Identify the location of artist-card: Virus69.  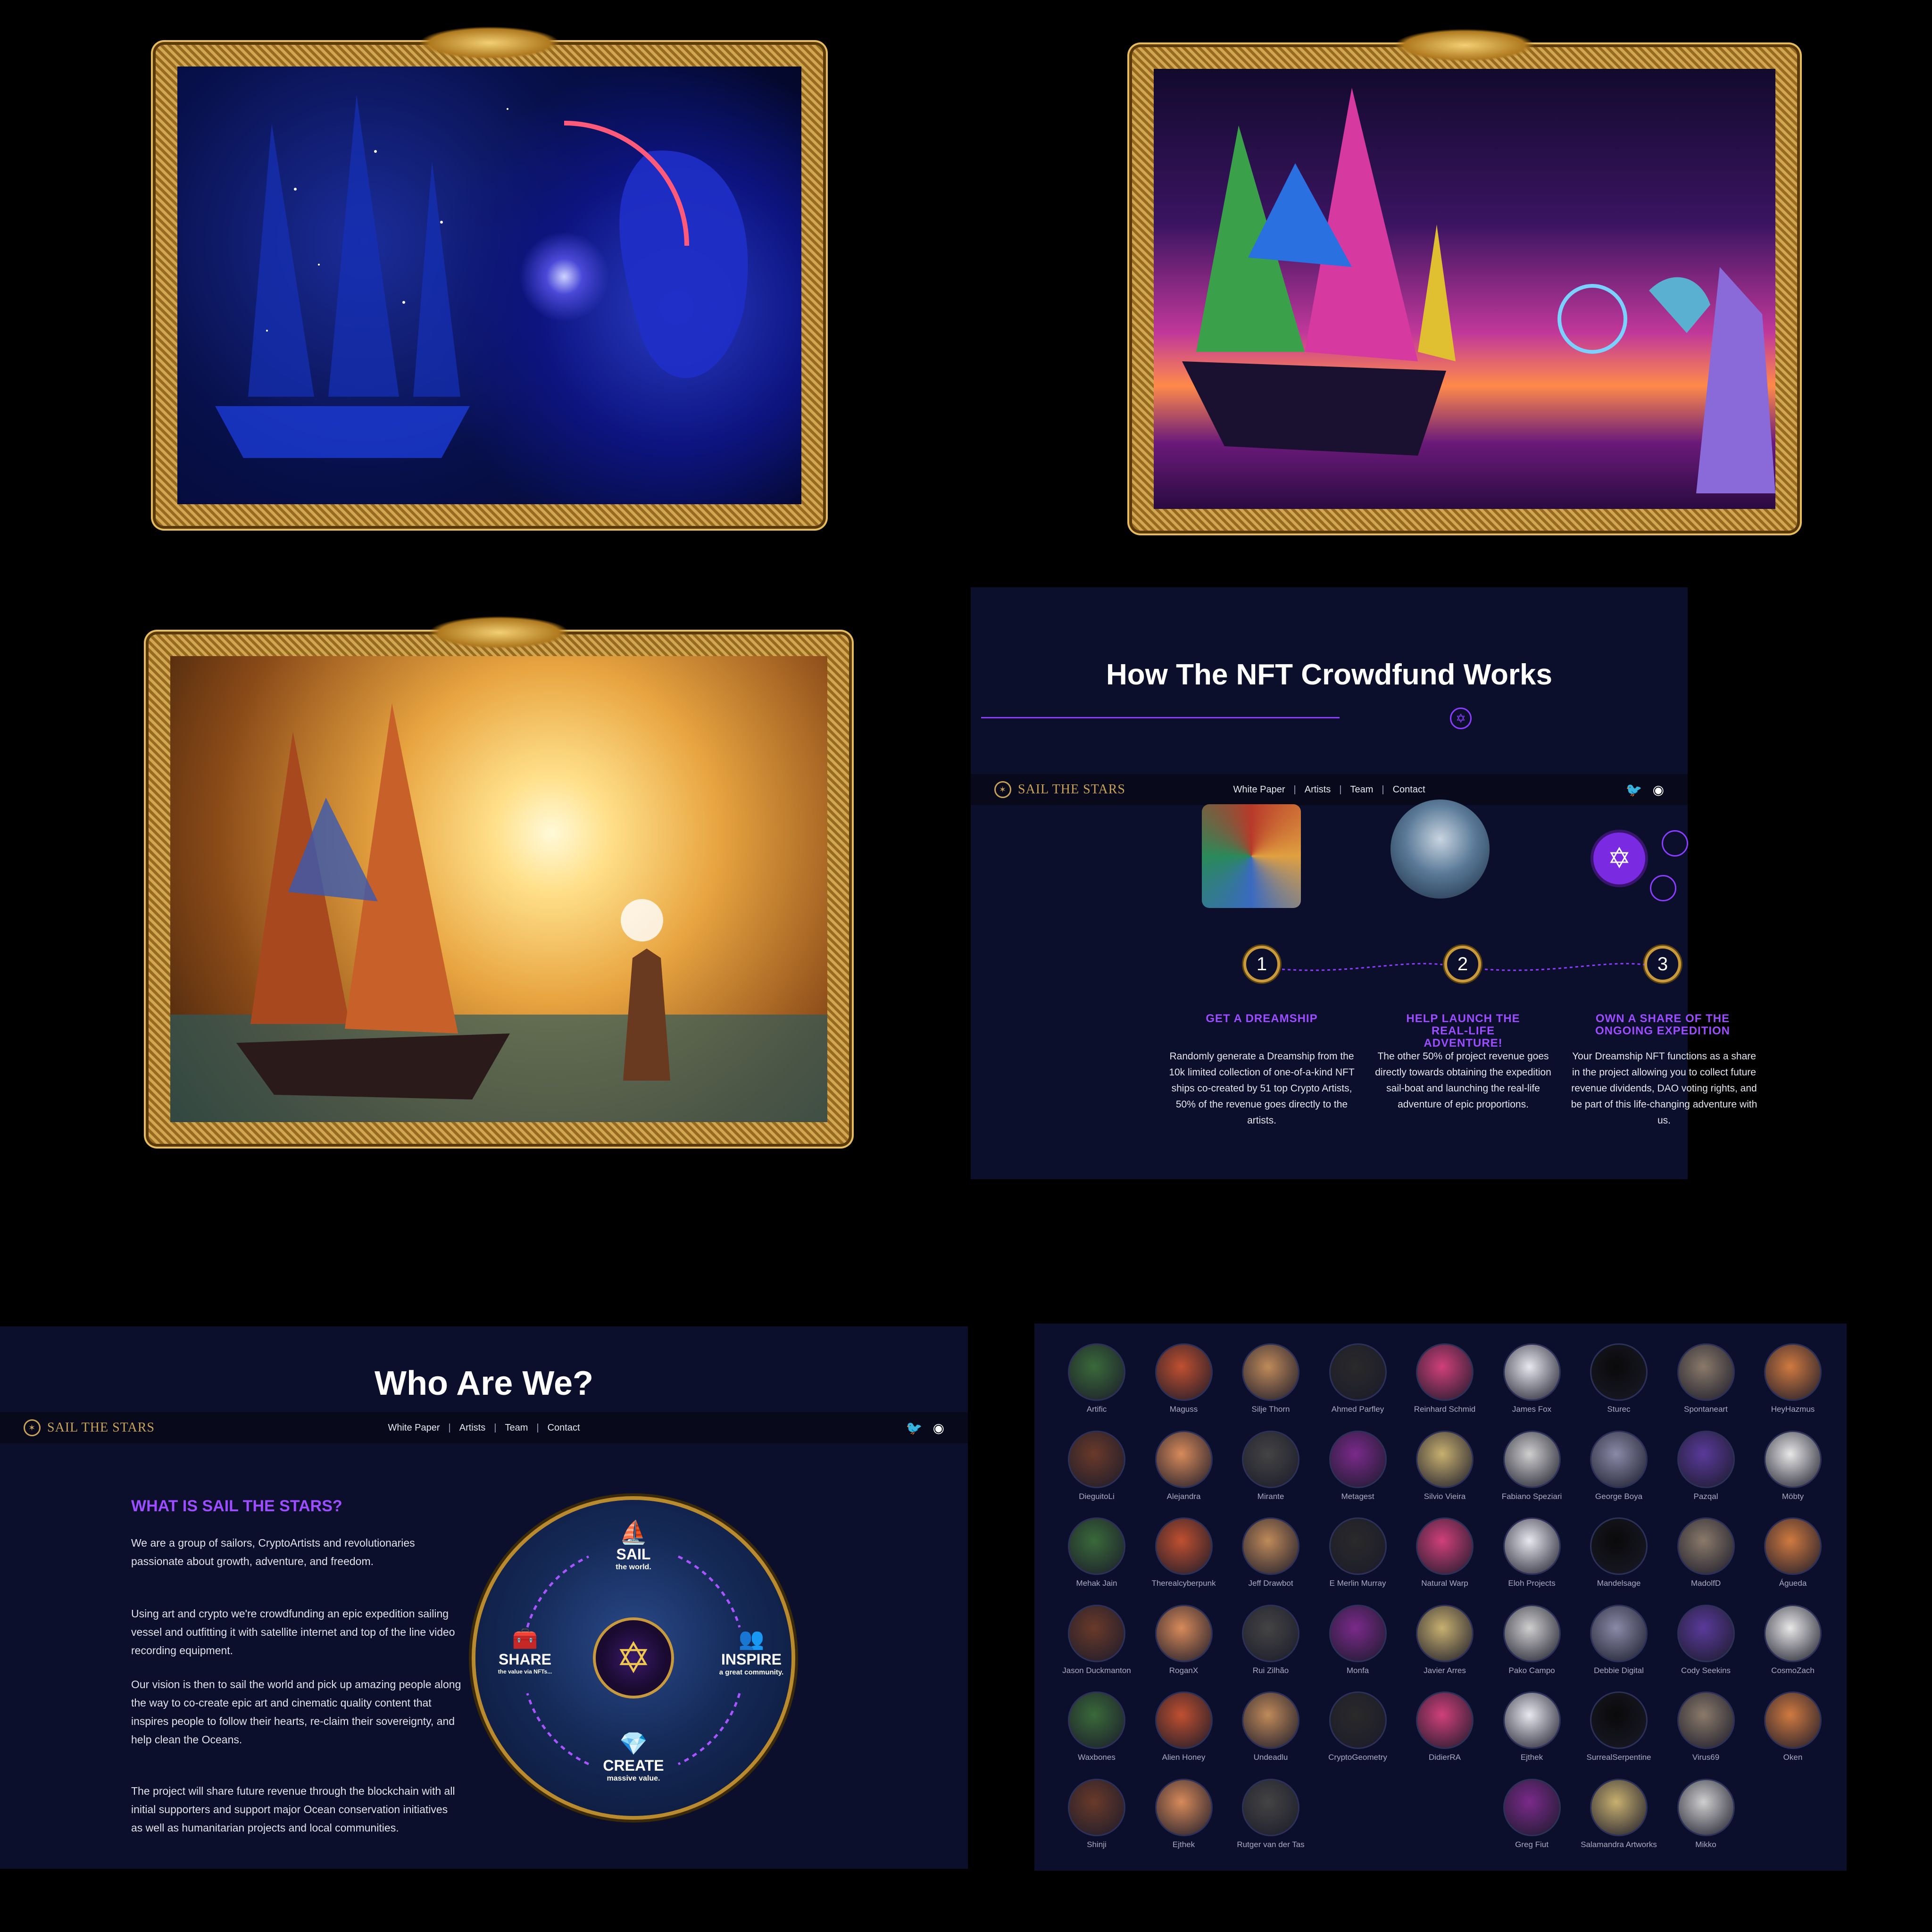
(1706, 1726).